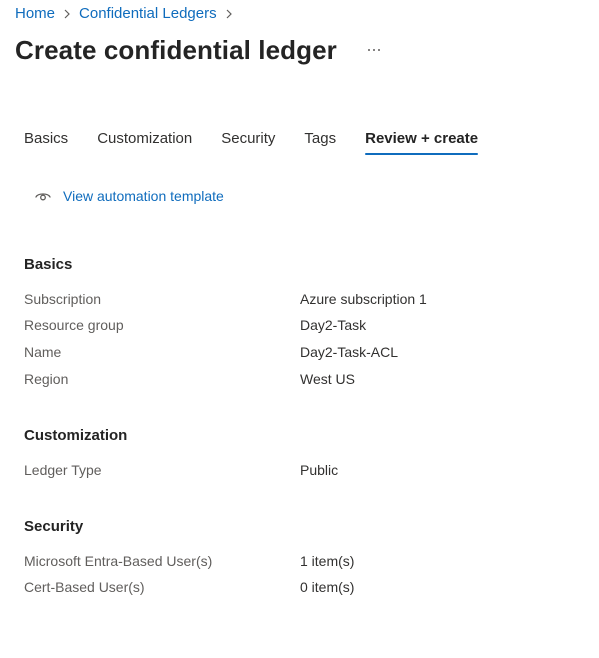  What do you see at coordinates (63, 299) in the screenshot?
I see `row-label: Subscription` at bounding box center [63, 299].